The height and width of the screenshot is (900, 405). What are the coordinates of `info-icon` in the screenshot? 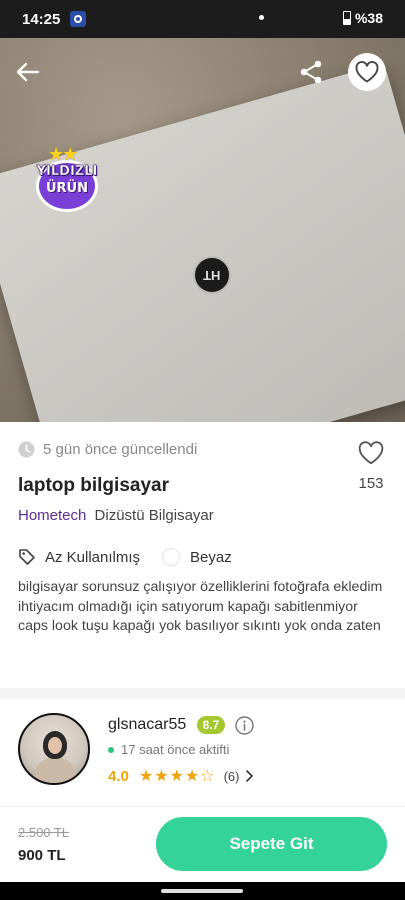 It's located at (244, 725).